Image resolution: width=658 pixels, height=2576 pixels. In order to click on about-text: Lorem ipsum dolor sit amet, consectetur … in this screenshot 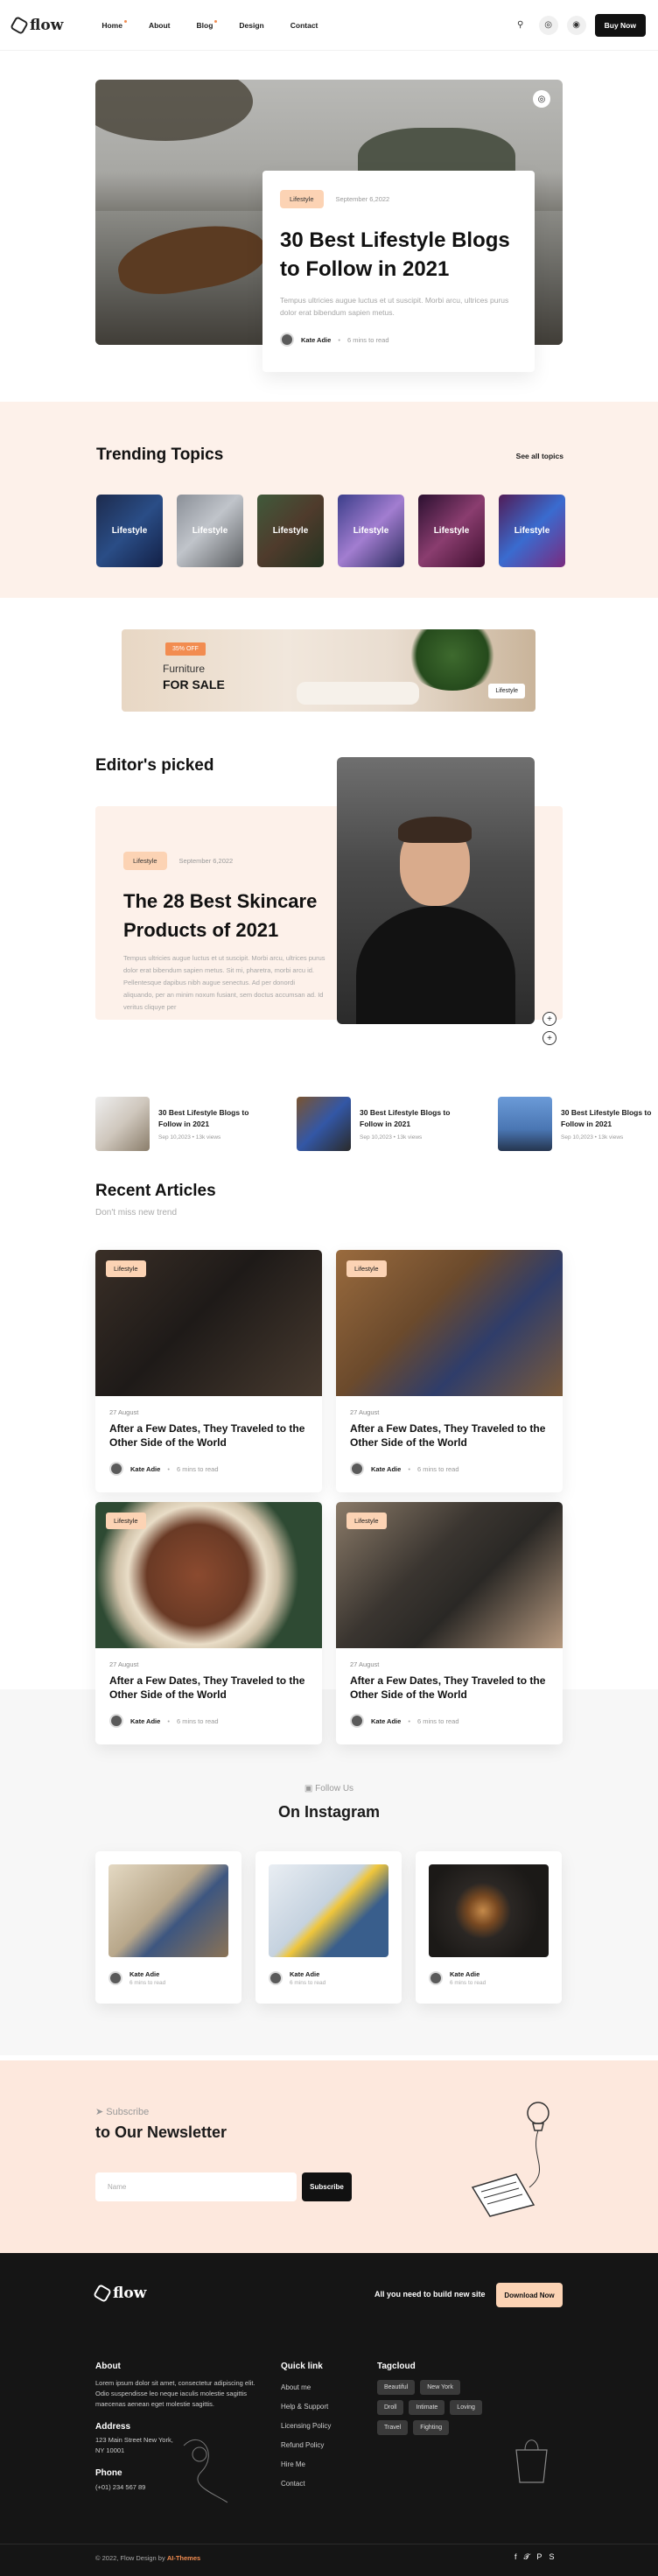, I will do `click(175, 2393)`.